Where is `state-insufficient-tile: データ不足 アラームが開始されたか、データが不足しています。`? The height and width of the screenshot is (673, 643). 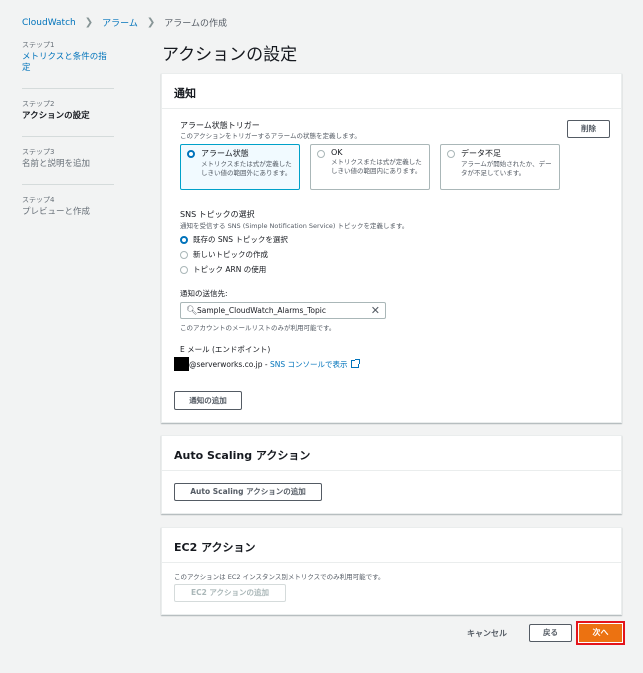 state-insufficient-tile: データ不足 アラームが開始されたか、データが不足しています。 is located at coordinates (500, 167).